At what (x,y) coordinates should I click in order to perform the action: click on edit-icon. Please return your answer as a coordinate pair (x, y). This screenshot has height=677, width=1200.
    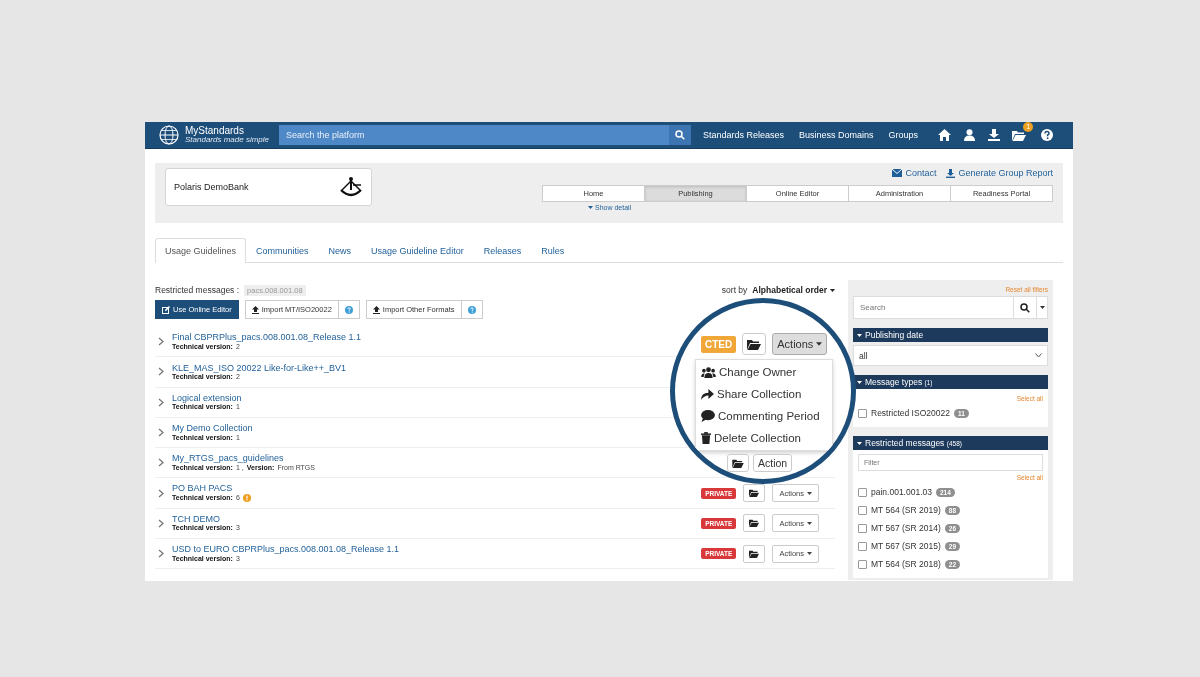
    Looking at the image, I should click on (166, 309).